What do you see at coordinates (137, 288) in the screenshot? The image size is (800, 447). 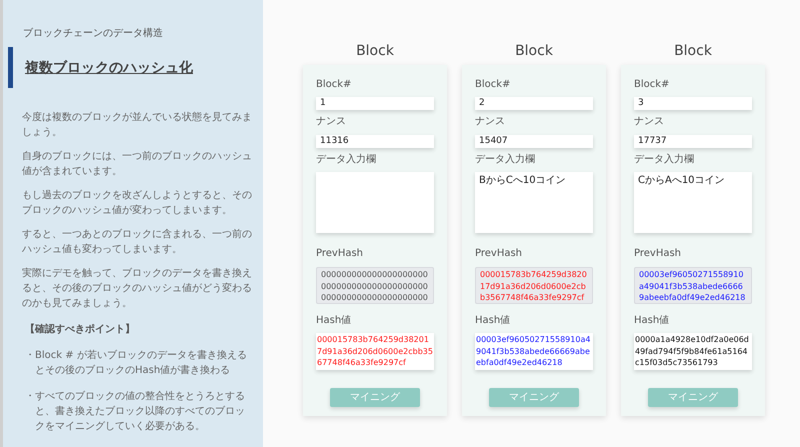 I see `body-paragraph: 実際にデモを触って、ブロックのデータを書き換えると、その後のブロックのハッシュ値がどう変わるのかも見てみましょう。` at bounding box center [137, 288].